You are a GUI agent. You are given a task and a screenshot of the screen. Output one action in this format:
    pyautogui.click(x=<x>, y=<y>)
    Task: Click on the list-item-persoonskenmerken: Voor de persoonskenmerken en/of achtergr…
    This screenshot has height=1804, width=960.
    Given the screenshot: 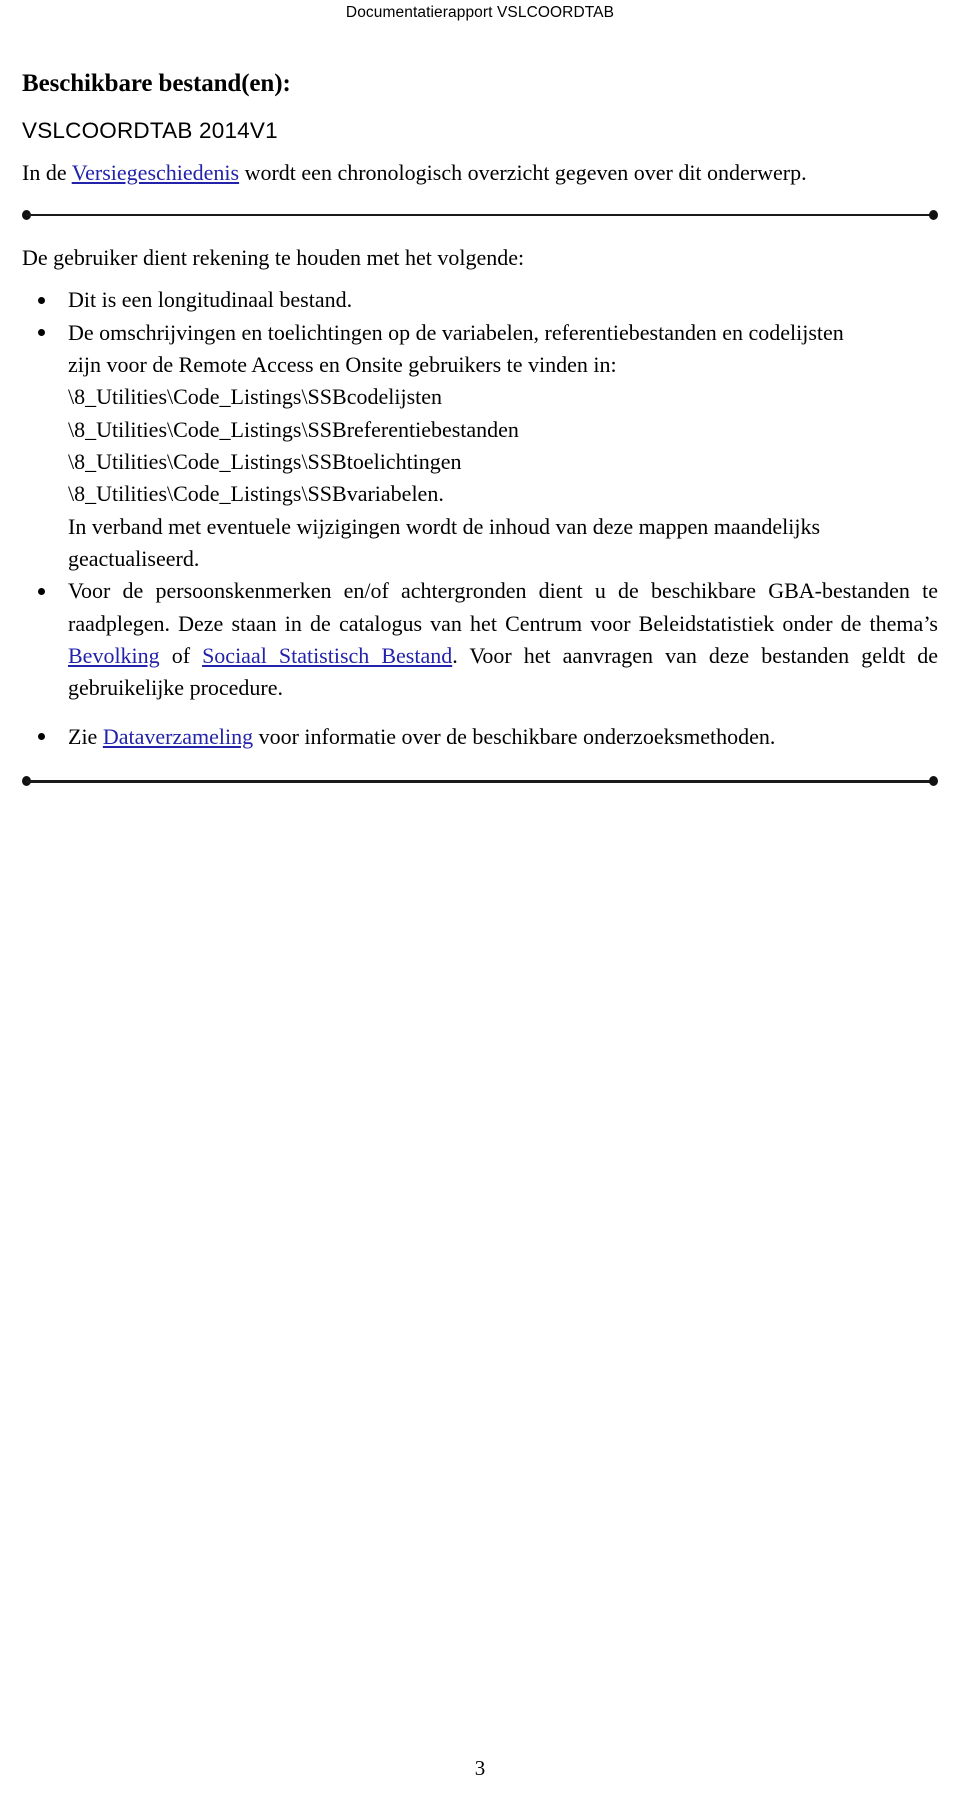 What is the action you would take?
    pyautogui.click(x=480, y=639)
    